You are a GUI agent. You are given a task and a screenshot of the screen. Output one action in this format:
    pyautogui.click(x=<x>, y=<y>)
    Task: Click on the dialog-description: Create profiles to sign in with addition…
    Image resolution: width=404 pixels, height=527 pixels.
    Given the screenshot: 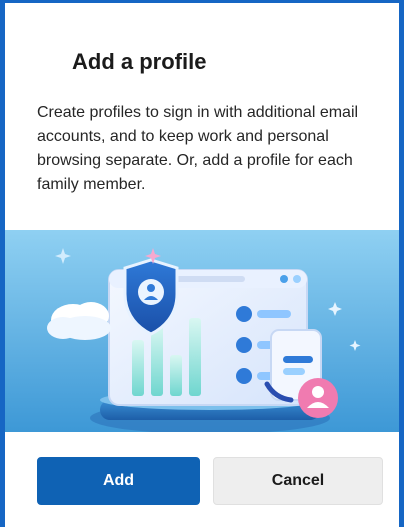 What is the action you would take?
    pyautogui.click(x=198, y=148)
    